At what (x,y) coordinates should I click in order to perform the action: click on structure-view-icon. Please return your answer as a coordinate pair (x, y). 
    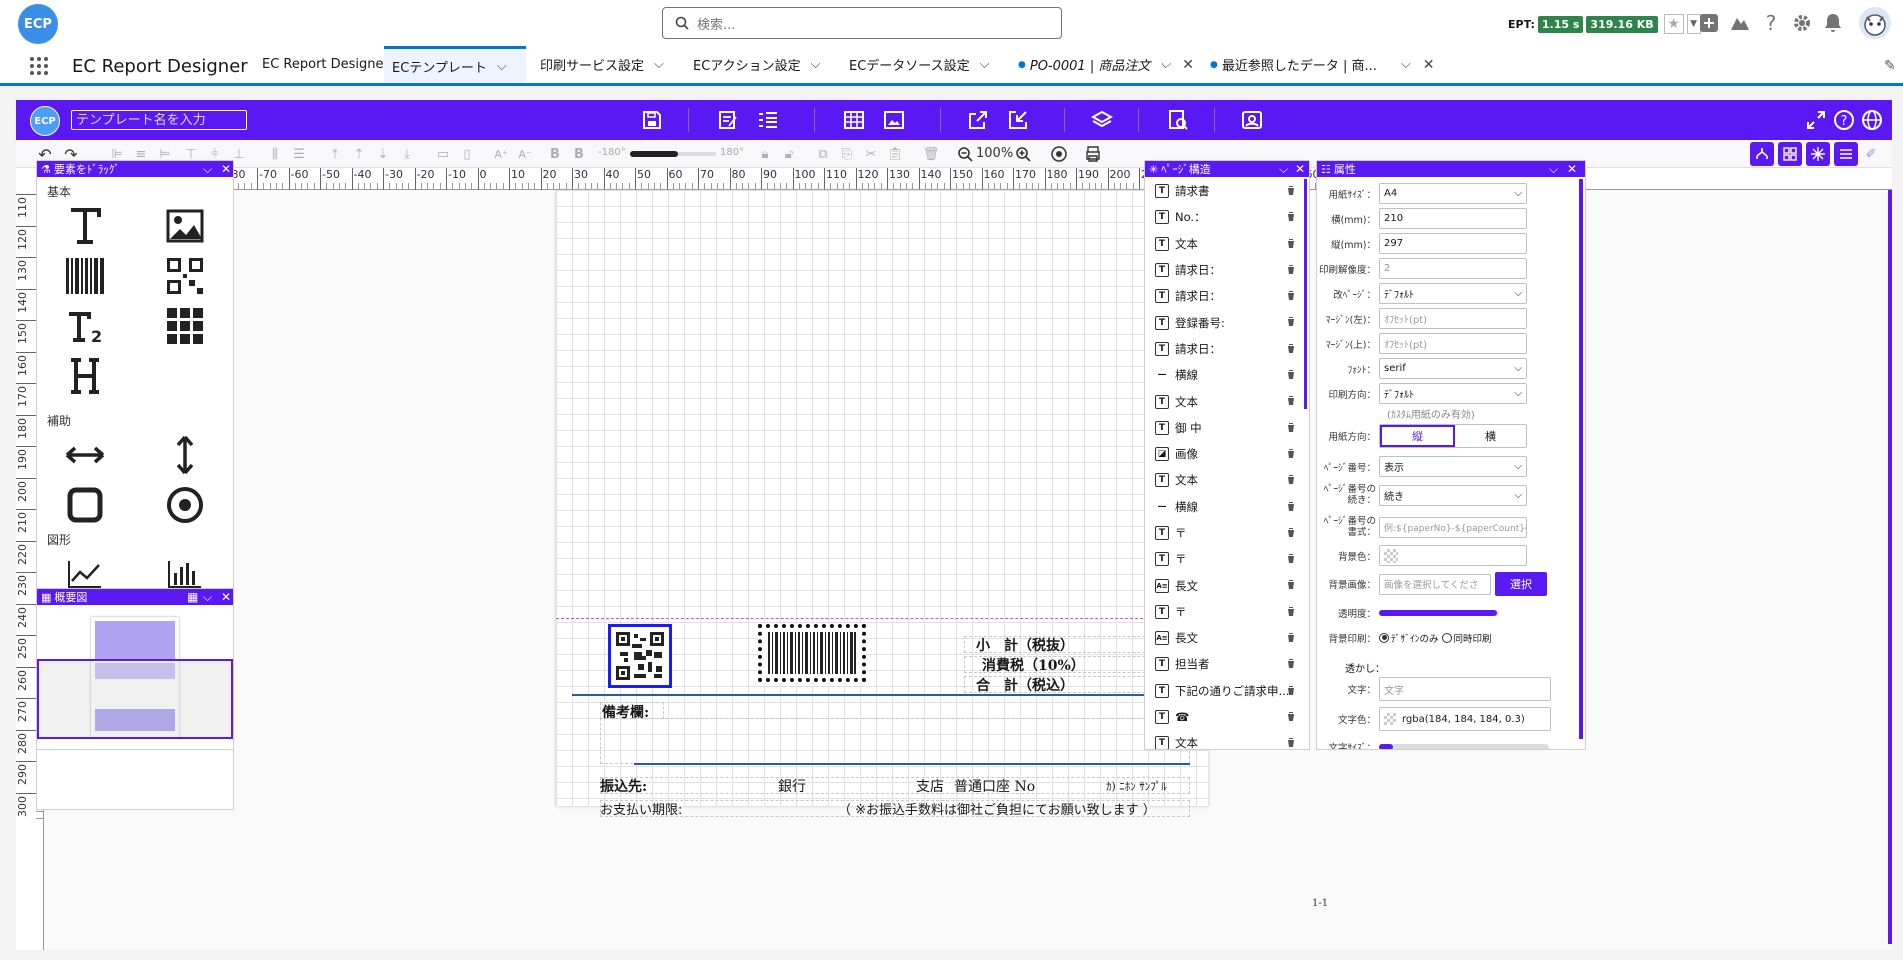
    Looking at the image, I should click on (1818, 154).